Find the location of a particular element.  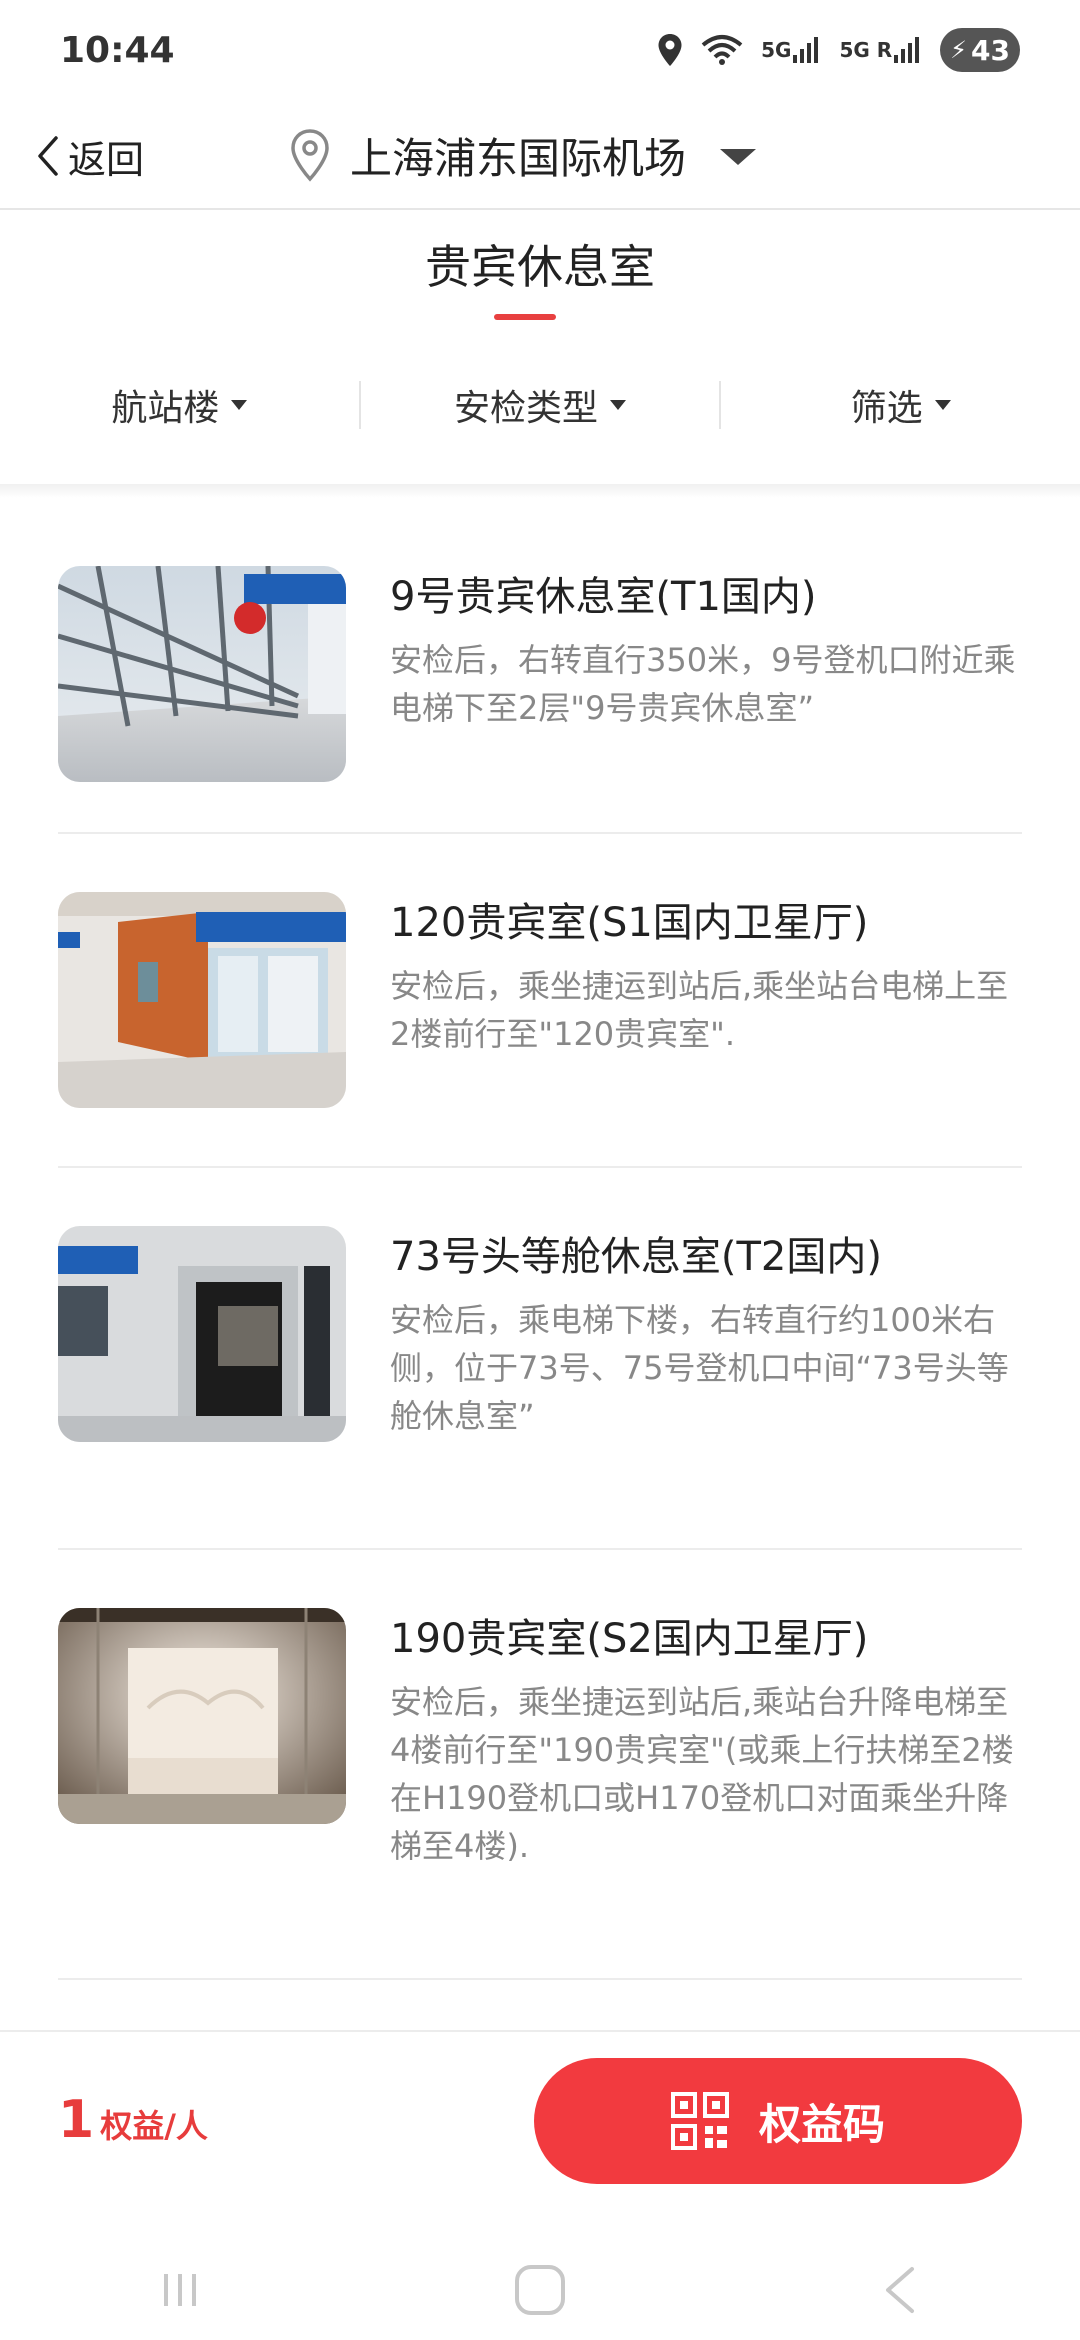

system-navigation-bar is located at coordinates (540, 2290).